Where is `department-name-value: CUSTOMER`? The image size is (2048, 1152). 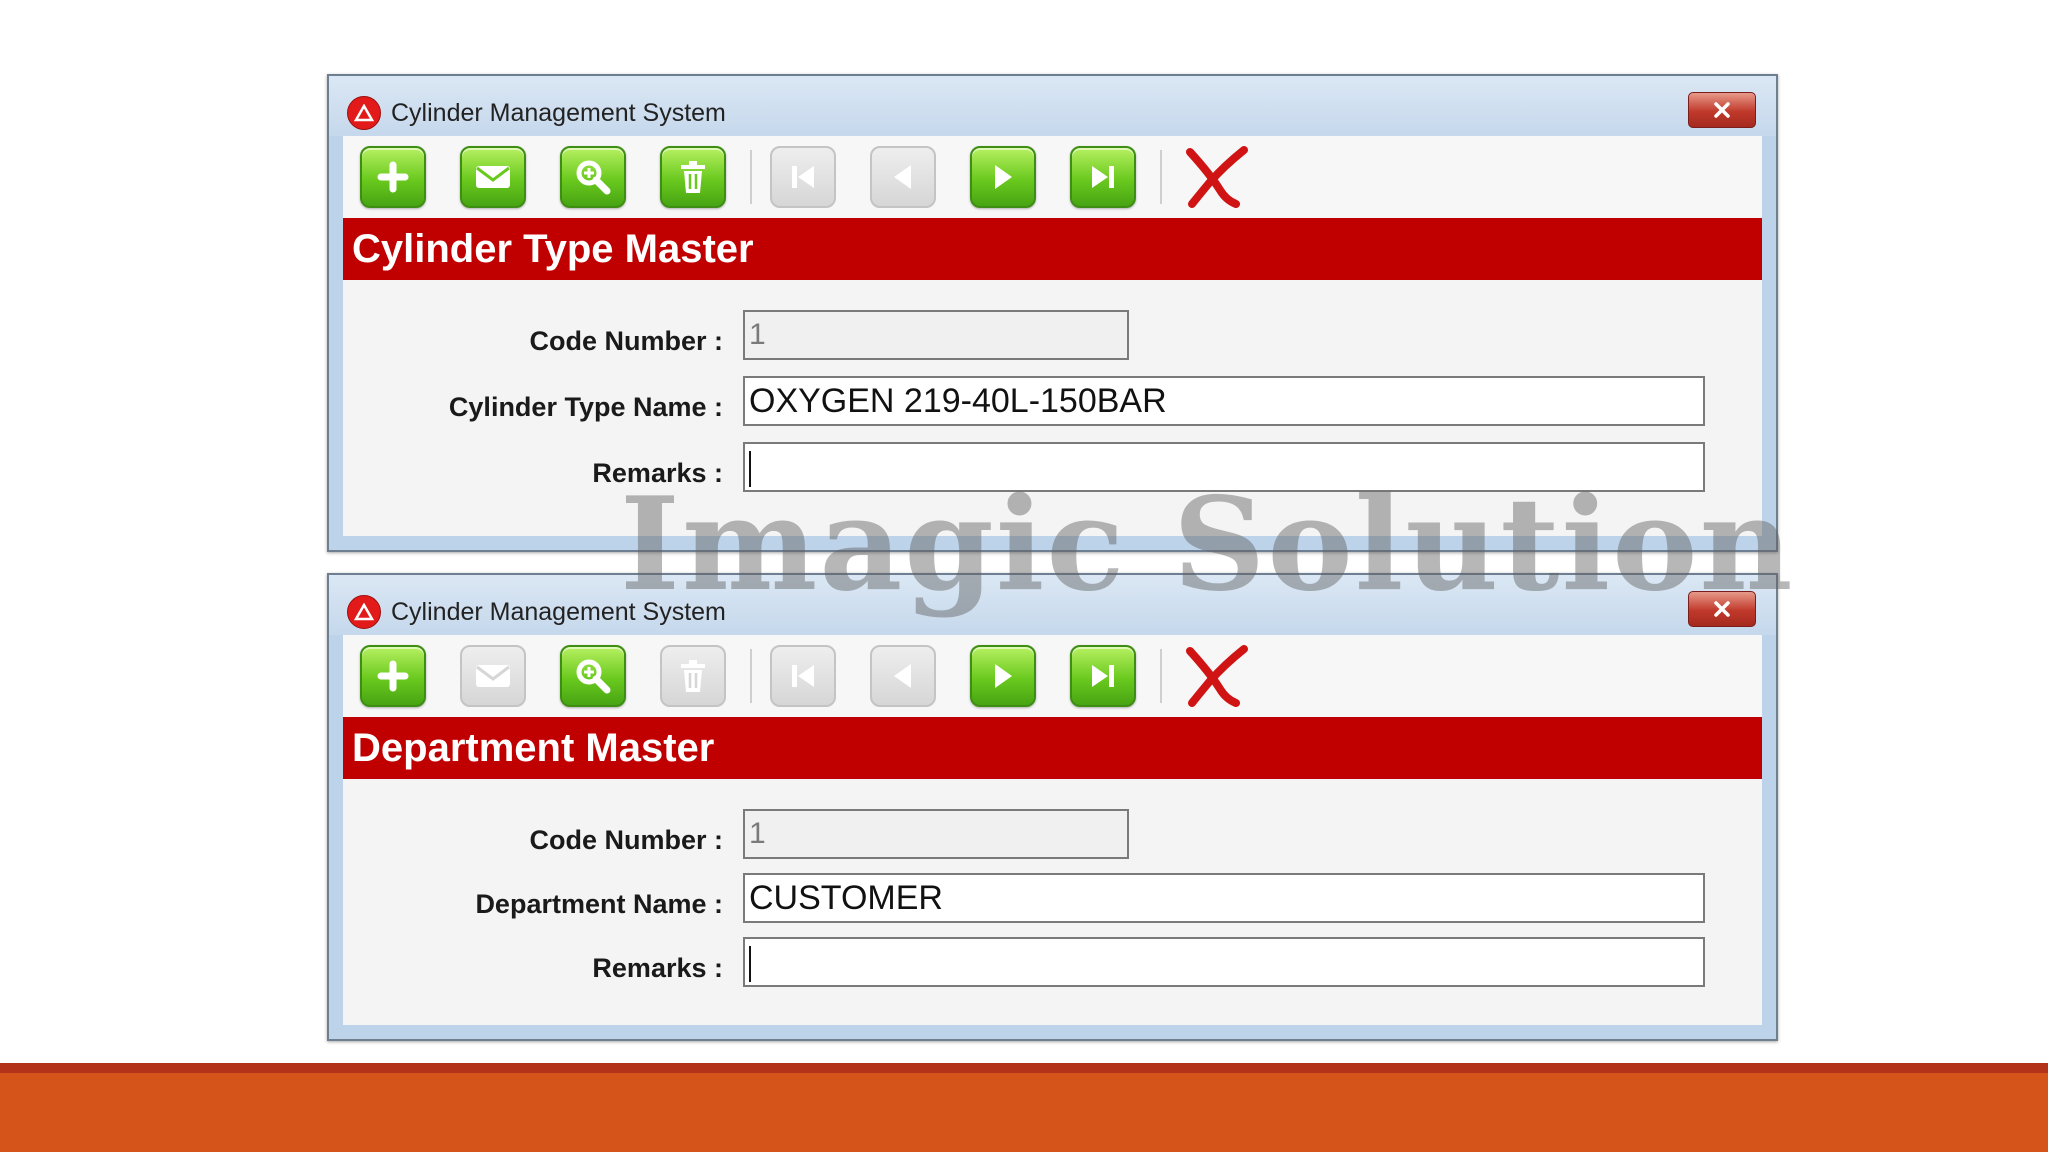
department-name-value: CUSTOMER is located at coordinates (846, 898).